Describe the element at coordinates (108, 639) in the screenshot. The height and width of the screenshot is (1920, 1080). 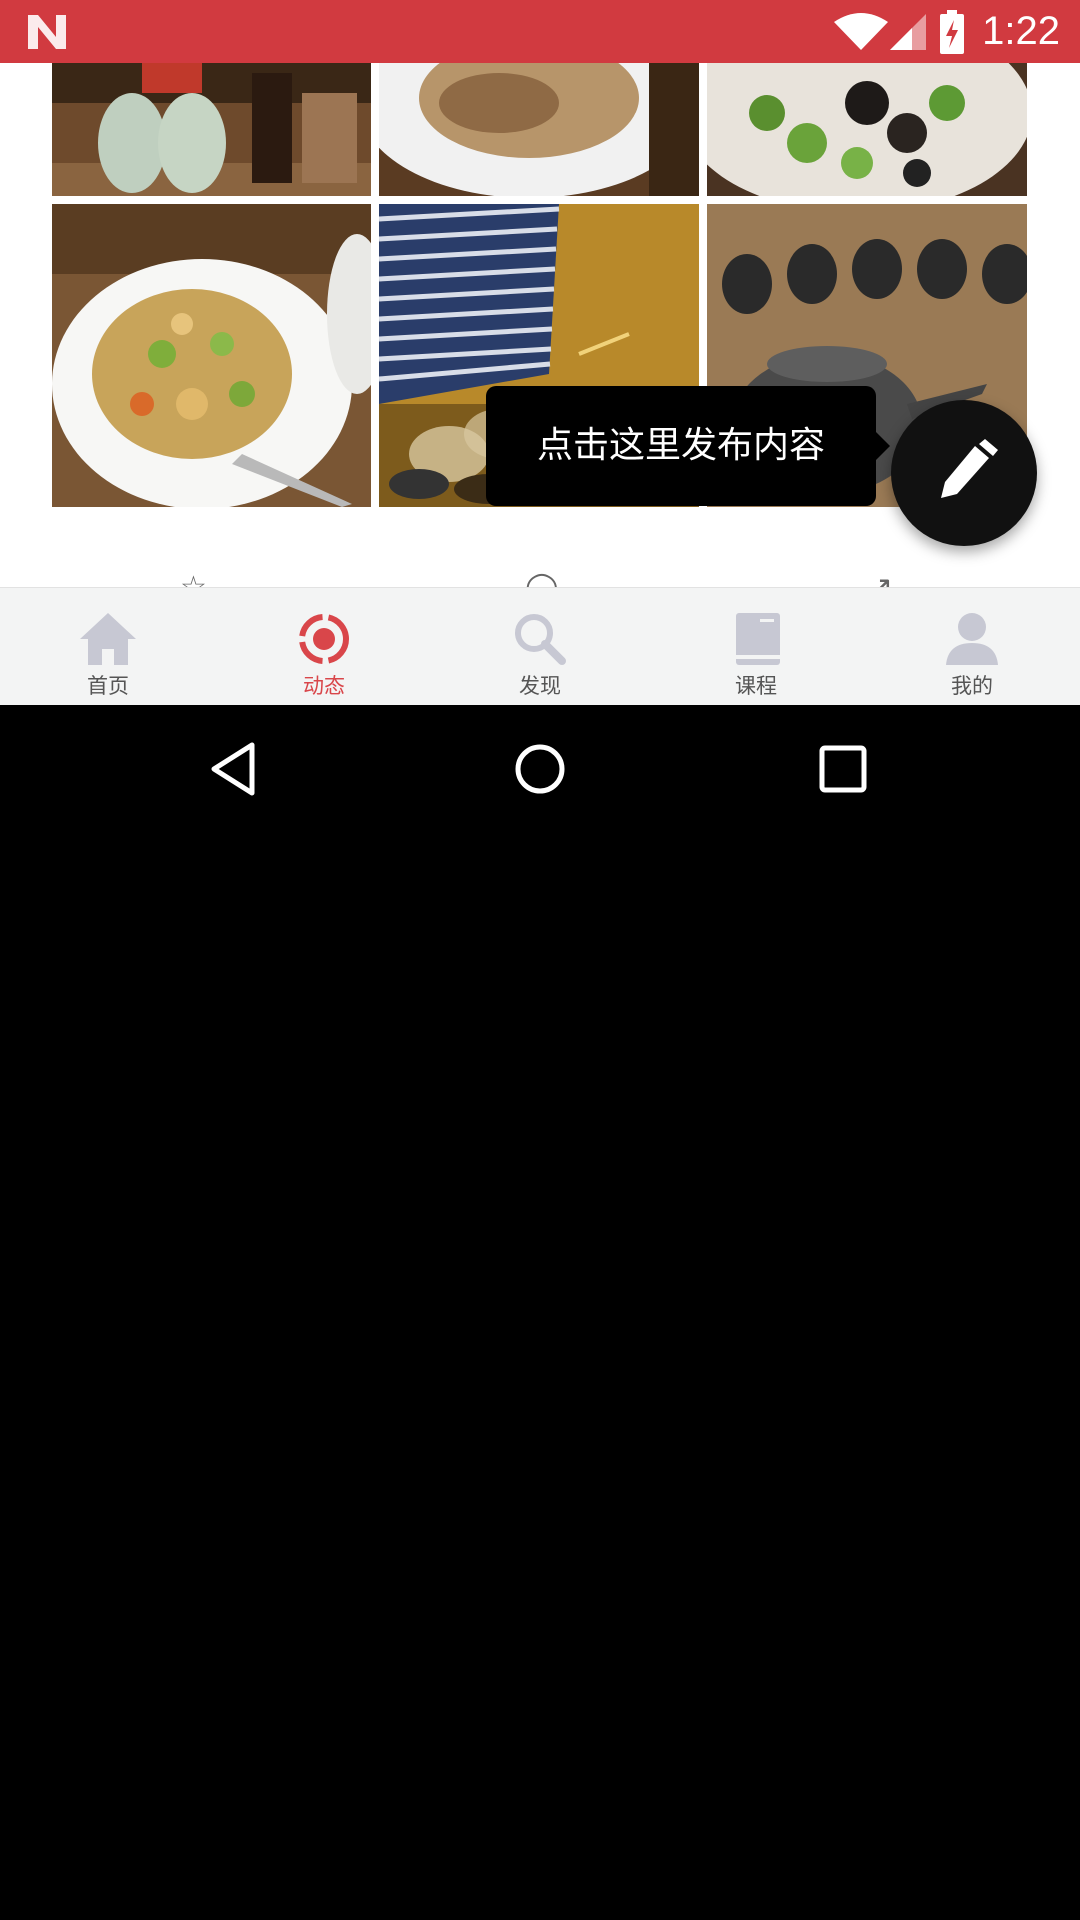
I see `home-icon` at that location.